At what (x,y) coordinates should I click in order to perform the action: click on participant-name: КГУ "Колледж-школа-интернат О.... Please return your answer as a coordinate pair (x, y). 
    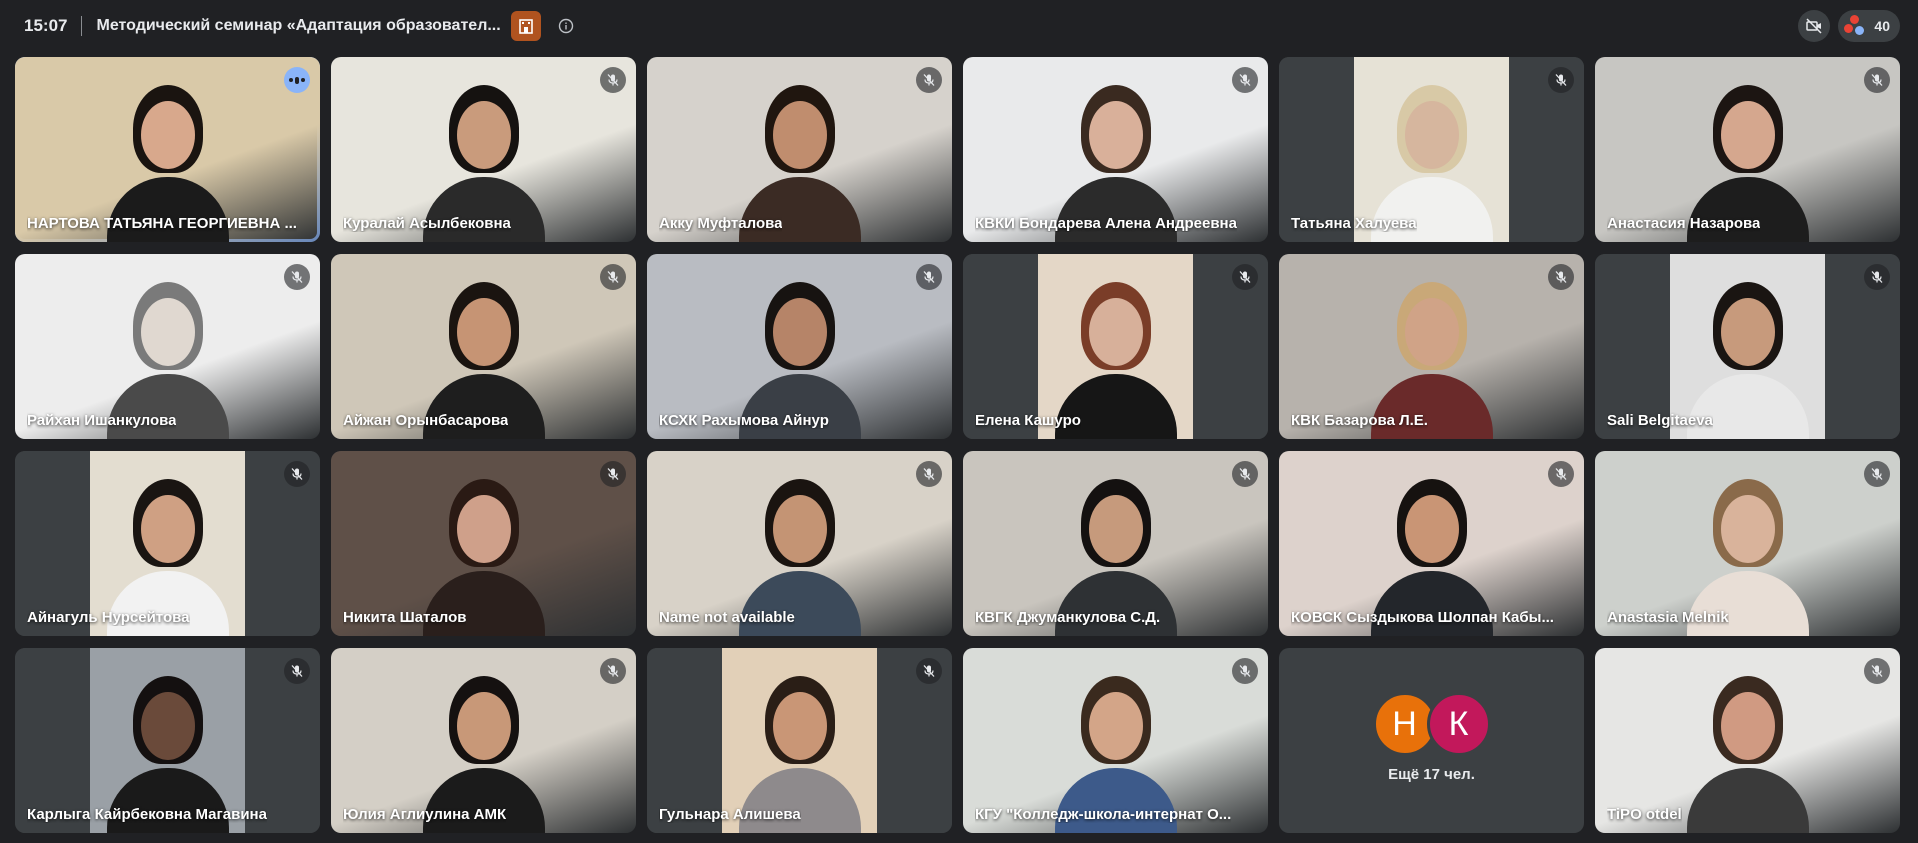
    Looking at the image, I should click on (1103, 814).